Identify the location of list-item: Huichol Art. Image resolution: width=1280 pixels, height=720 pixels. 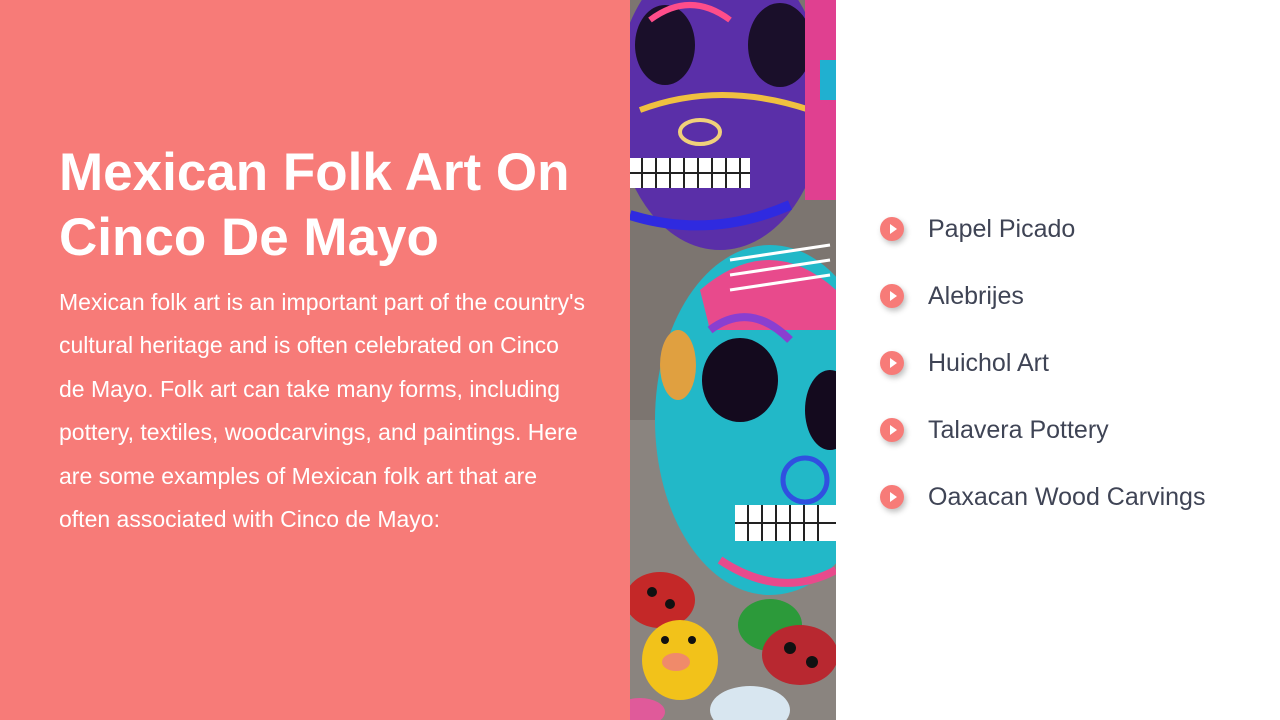
(1042, 374).